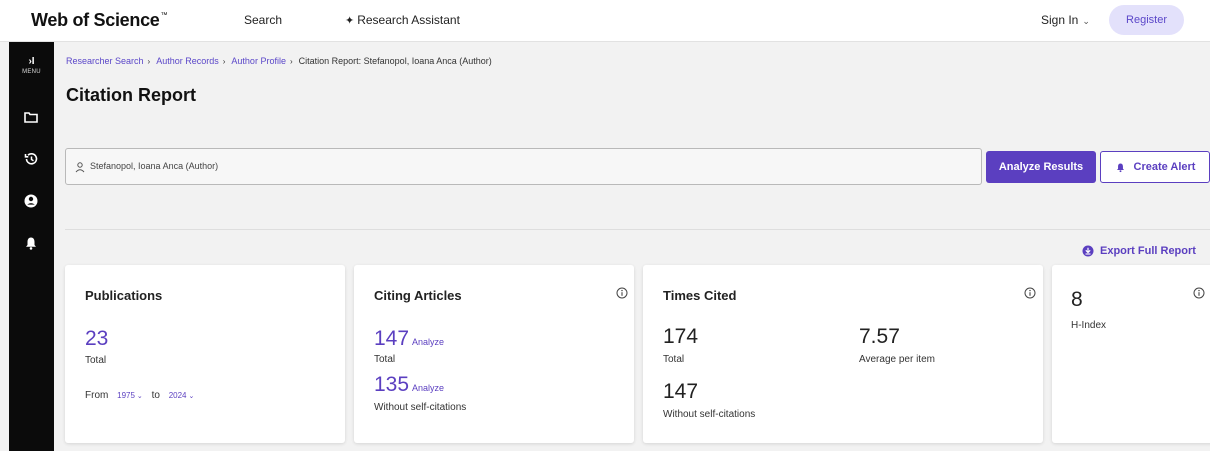 The image size is (1210, 451). What do you see at coordinates (187, 61) in the screenshot?
I see `breadcrumb-author-records: Author Records` at bounding box center [187, 61].